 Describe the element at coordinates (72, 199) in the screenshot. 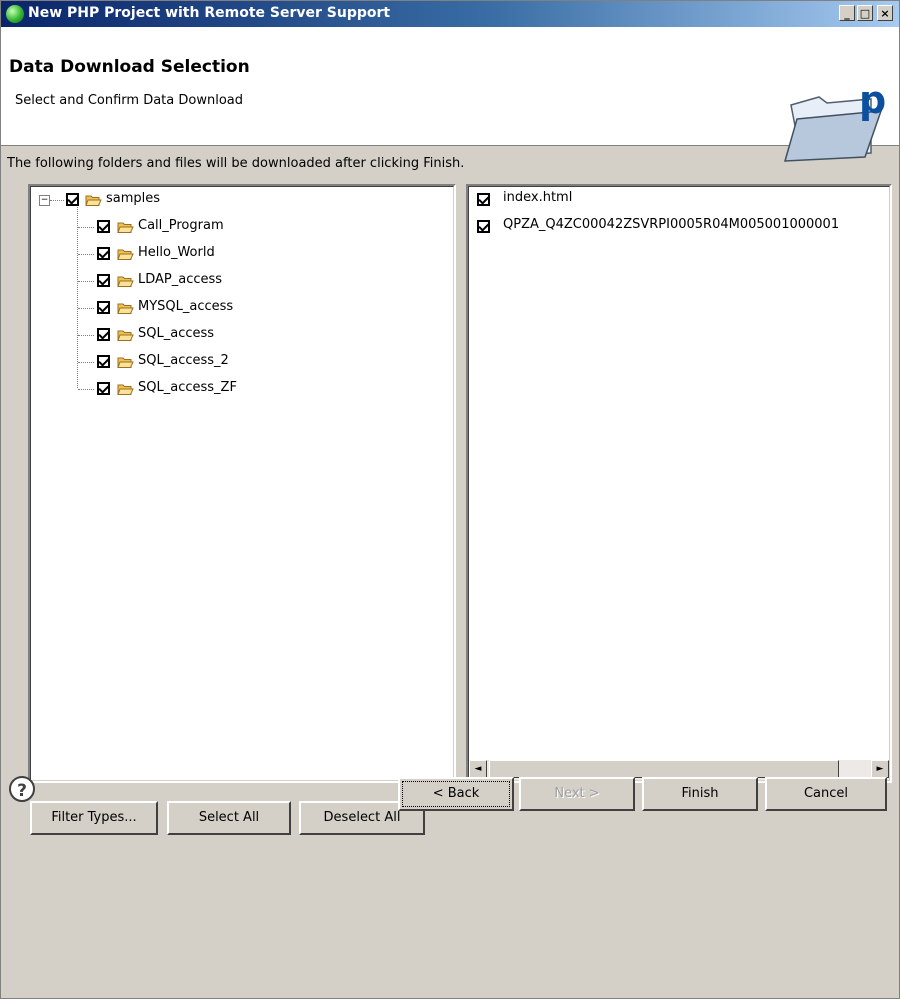

I see `root-checkbox` at that location.